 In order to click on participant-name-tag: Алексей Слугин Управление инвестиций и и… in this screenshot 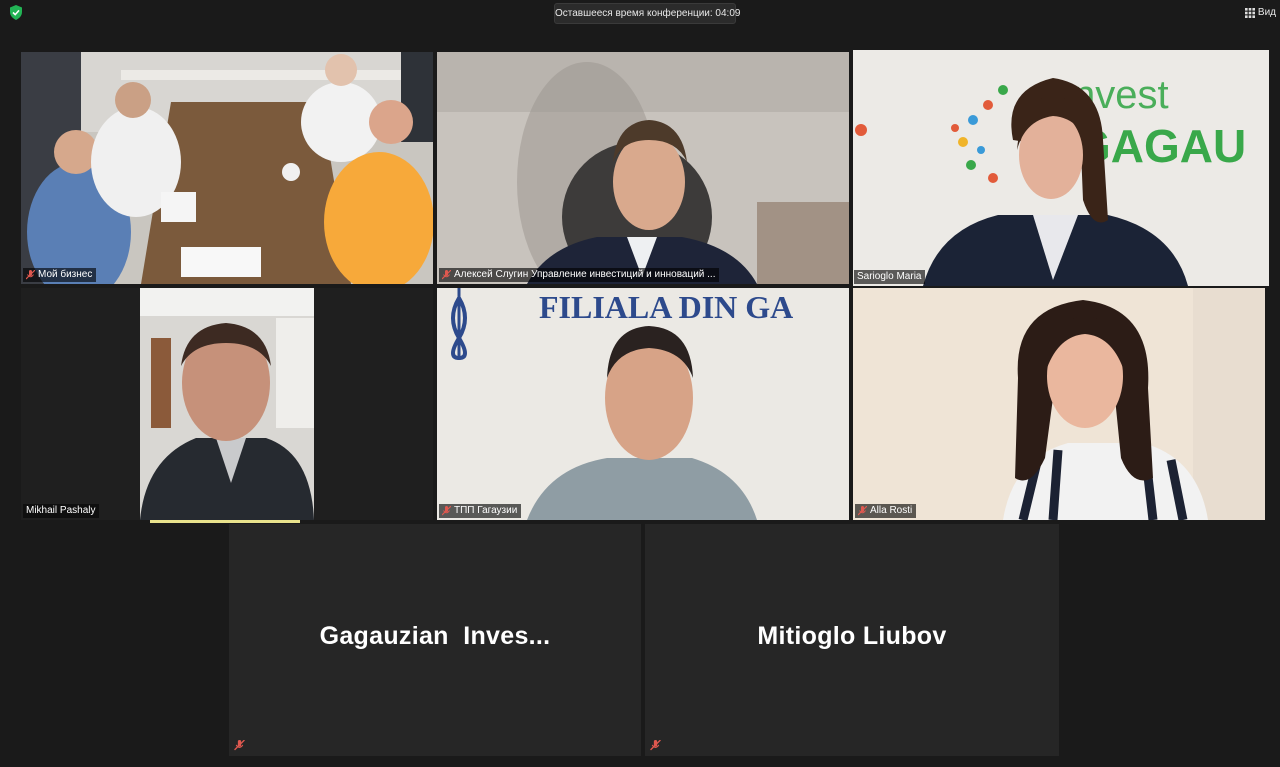, I will do `click(579, 275)`.